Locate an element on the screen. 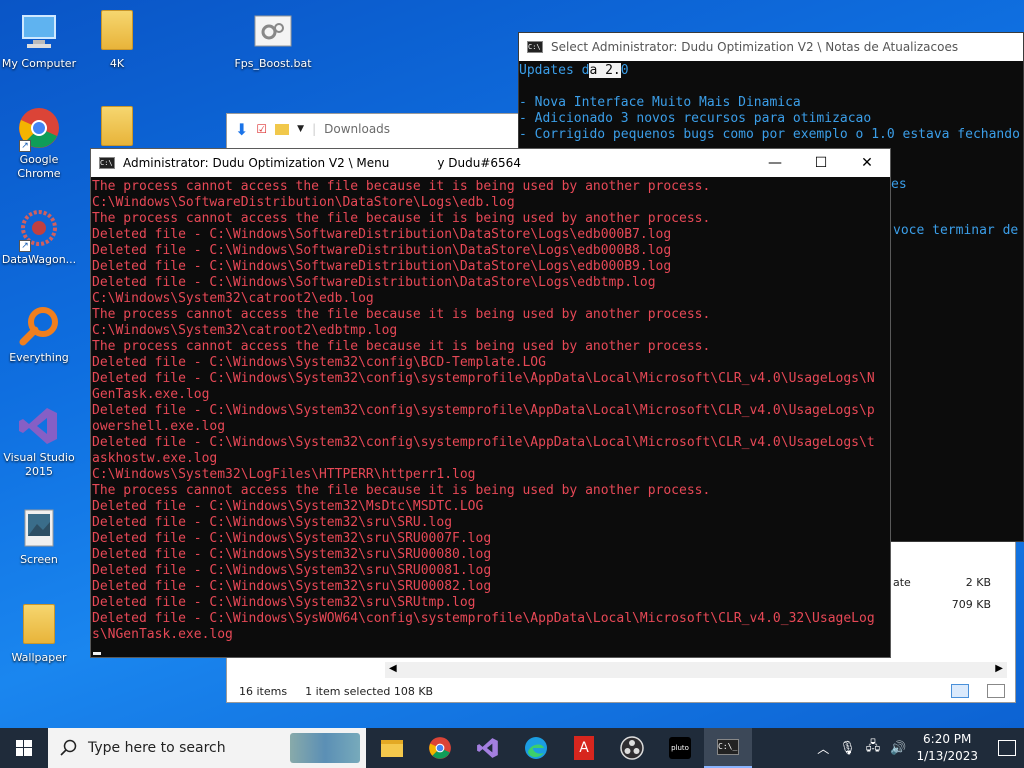 The width and height of the screenshot is (1024, 768). desktop-icon-visual-studio: Visual Studio 2015 is located at coordinates (39, 441).